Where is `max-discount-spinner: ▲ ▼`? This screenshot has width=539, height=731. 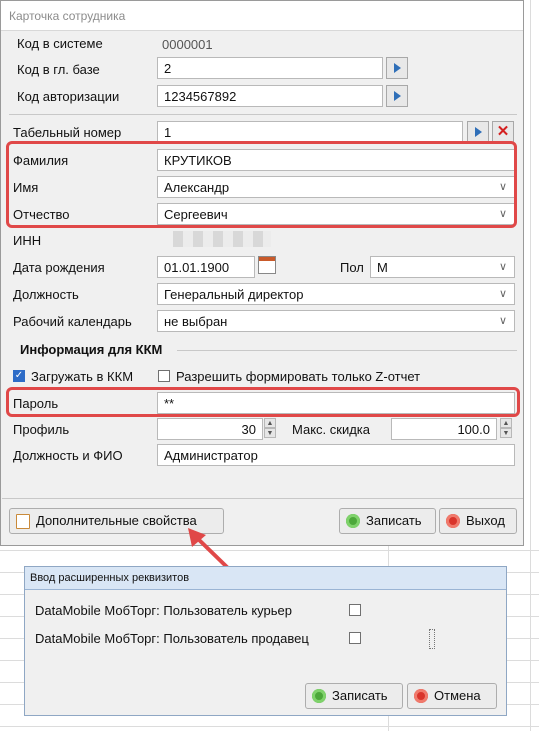 max-discount-spinner: ▲ ▼ is located at coordinates (506, 429).